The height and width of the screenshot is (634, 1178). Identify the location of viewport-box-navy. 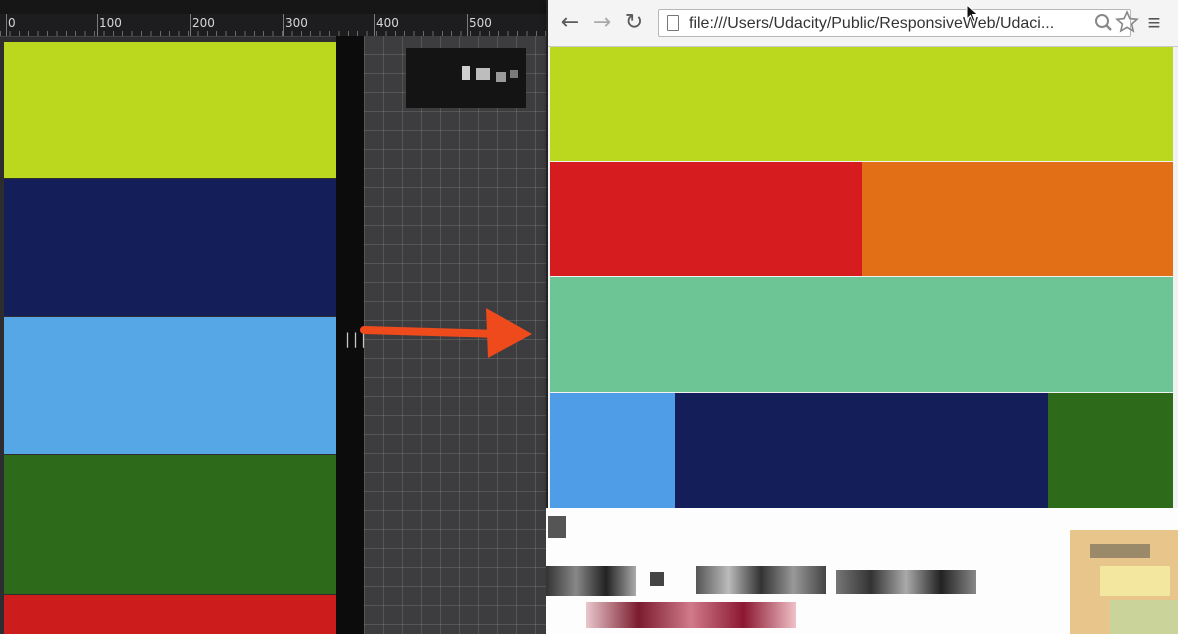
(170, 247).